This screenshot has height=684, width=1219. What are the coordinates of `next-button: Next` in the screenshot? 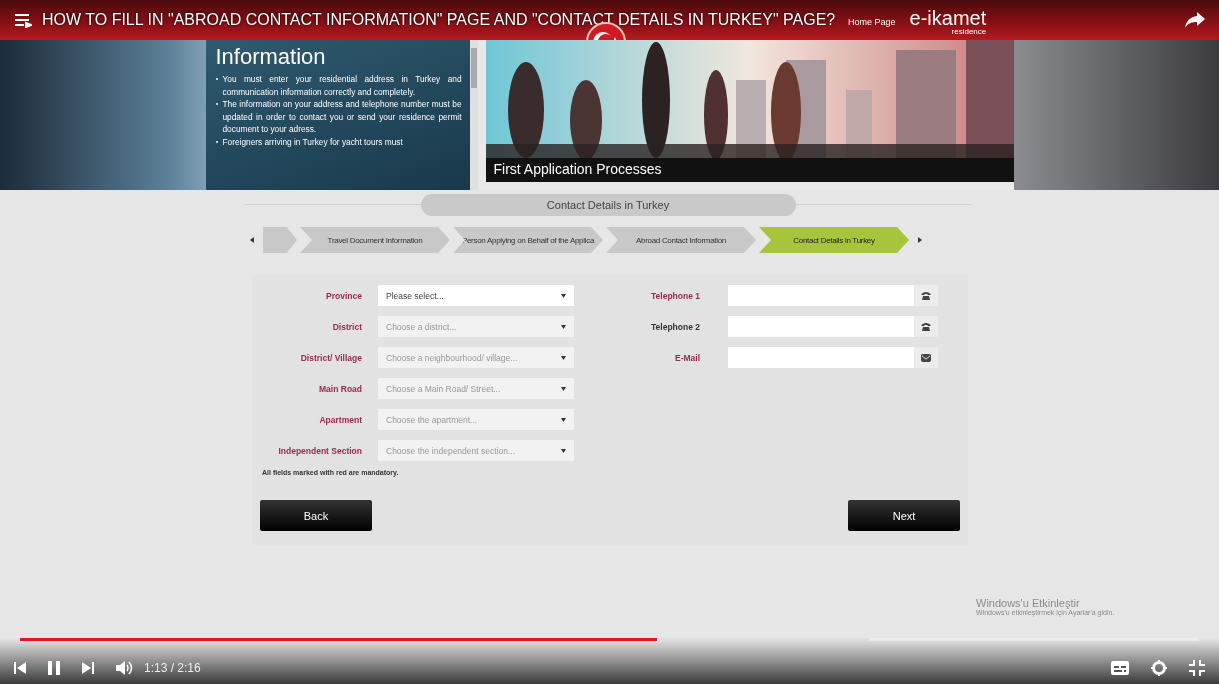 It's located at (904, 515).